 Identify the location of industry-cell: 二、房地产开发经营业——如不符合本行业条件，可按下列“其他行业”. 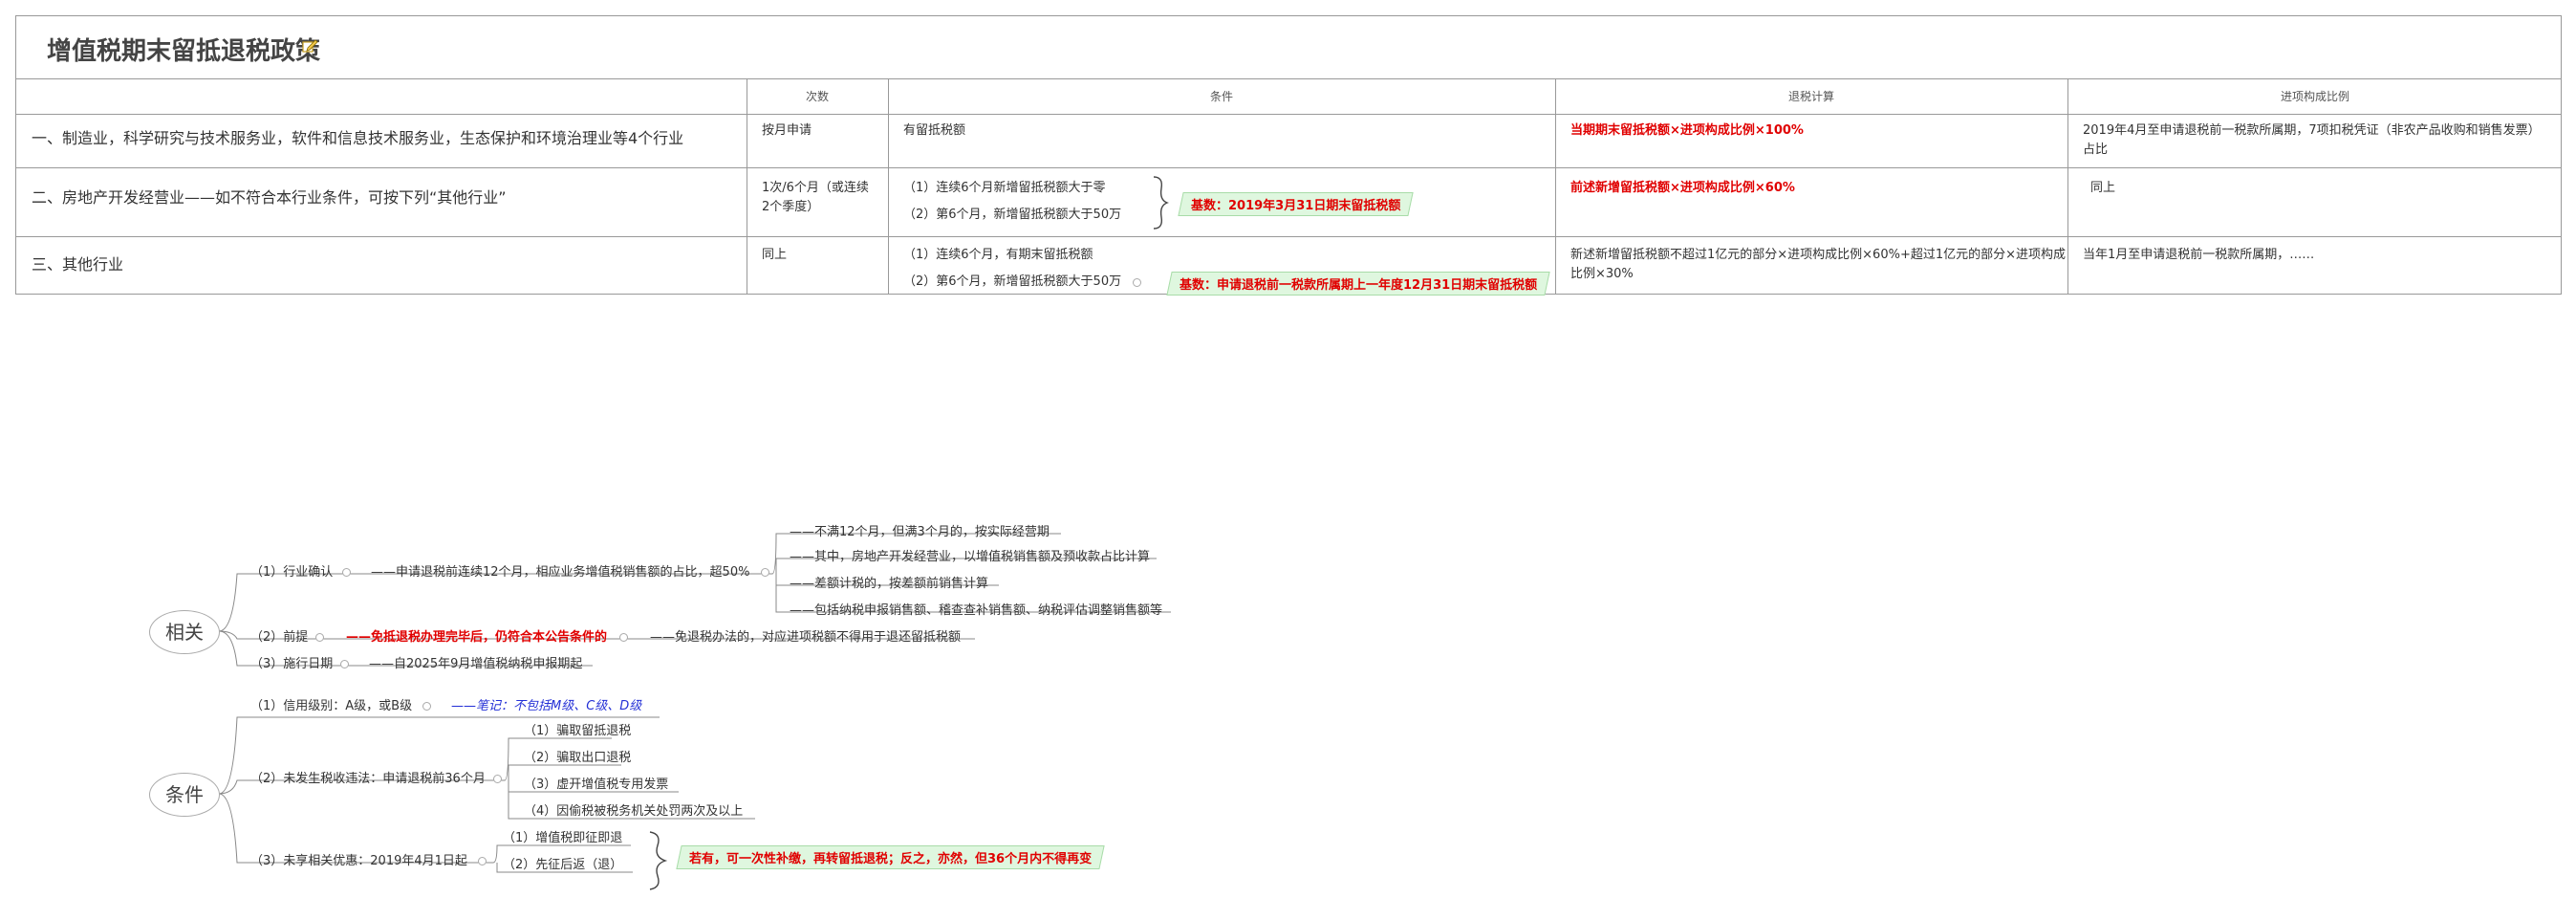
(269, 198).